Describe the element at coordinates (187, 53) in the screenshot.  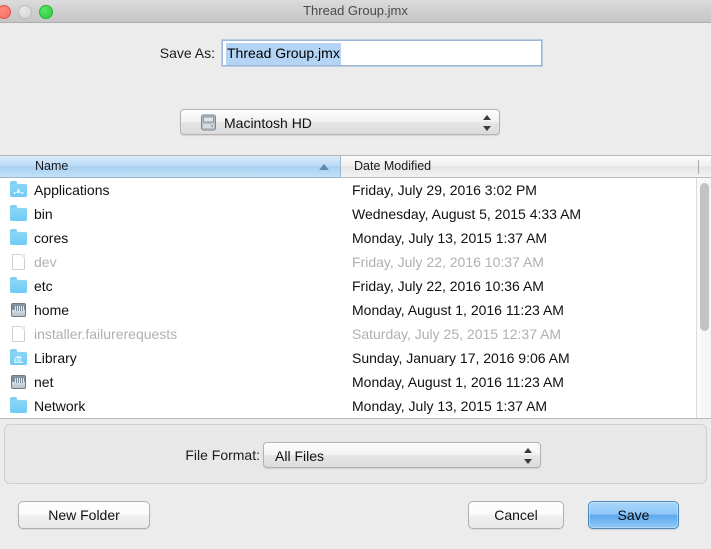
I see `save-as-label: Save As:` at that location.